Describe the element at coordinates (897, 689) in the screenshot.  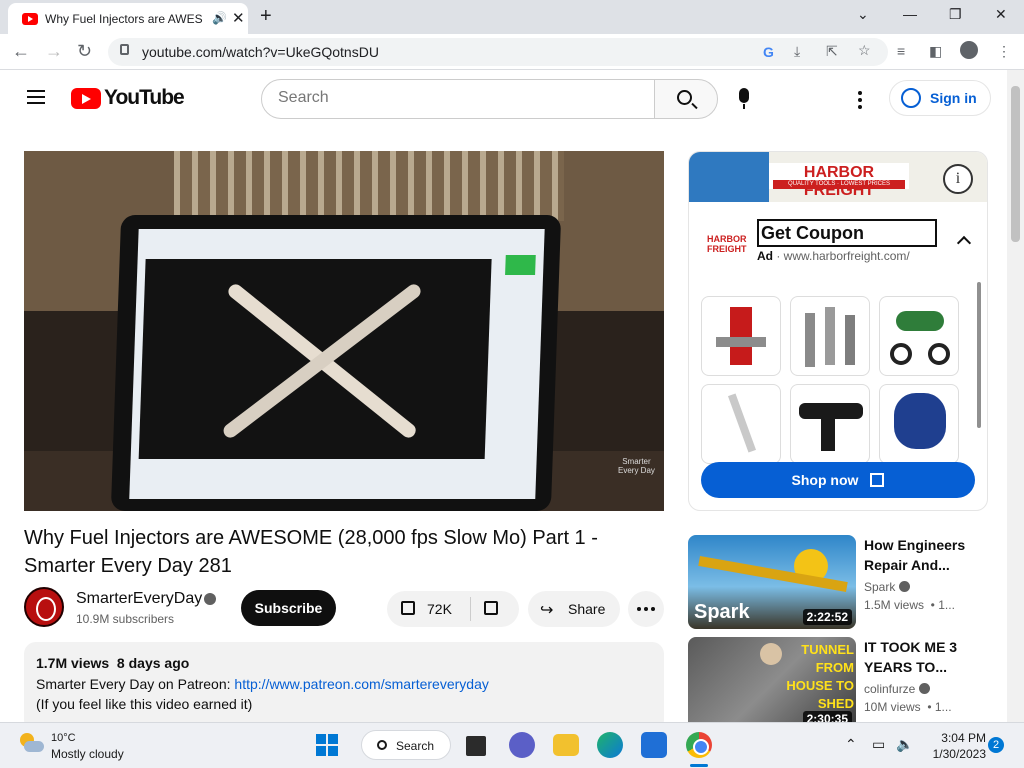
I see `recommended-channel: colinfurze` at that location.